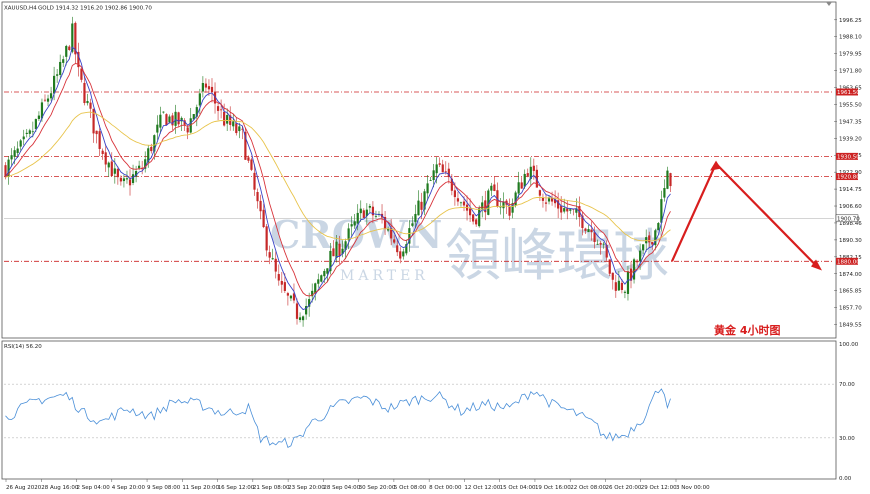  What do you see at coordinates (129, 488) in the screenshot?
I see `time-tick-label: 4 Sep 20:00` at bounding box center [129, 488].